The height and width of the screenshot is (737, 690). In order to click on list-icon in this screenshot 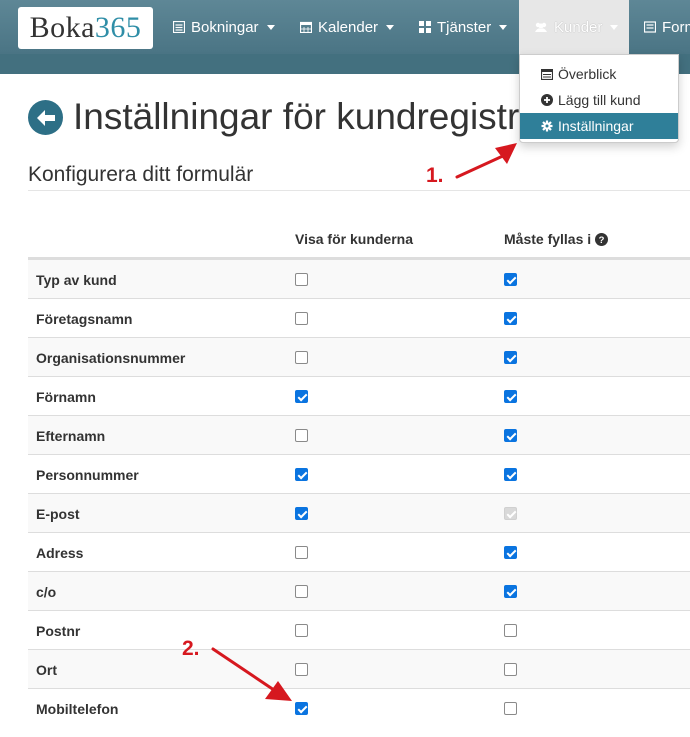, I will do `click(179, 27)`.